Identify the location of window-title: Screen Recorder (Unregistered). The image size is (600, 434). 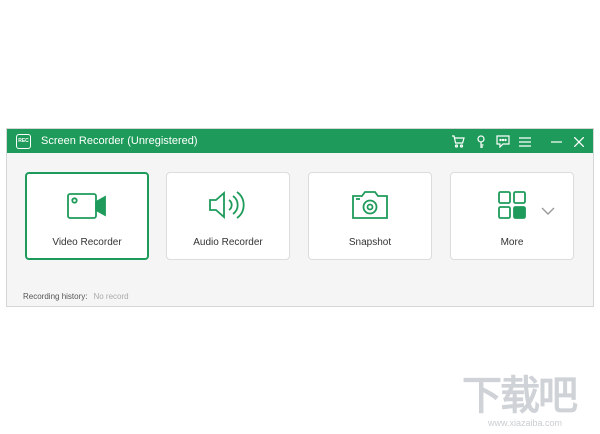
(119, 141).